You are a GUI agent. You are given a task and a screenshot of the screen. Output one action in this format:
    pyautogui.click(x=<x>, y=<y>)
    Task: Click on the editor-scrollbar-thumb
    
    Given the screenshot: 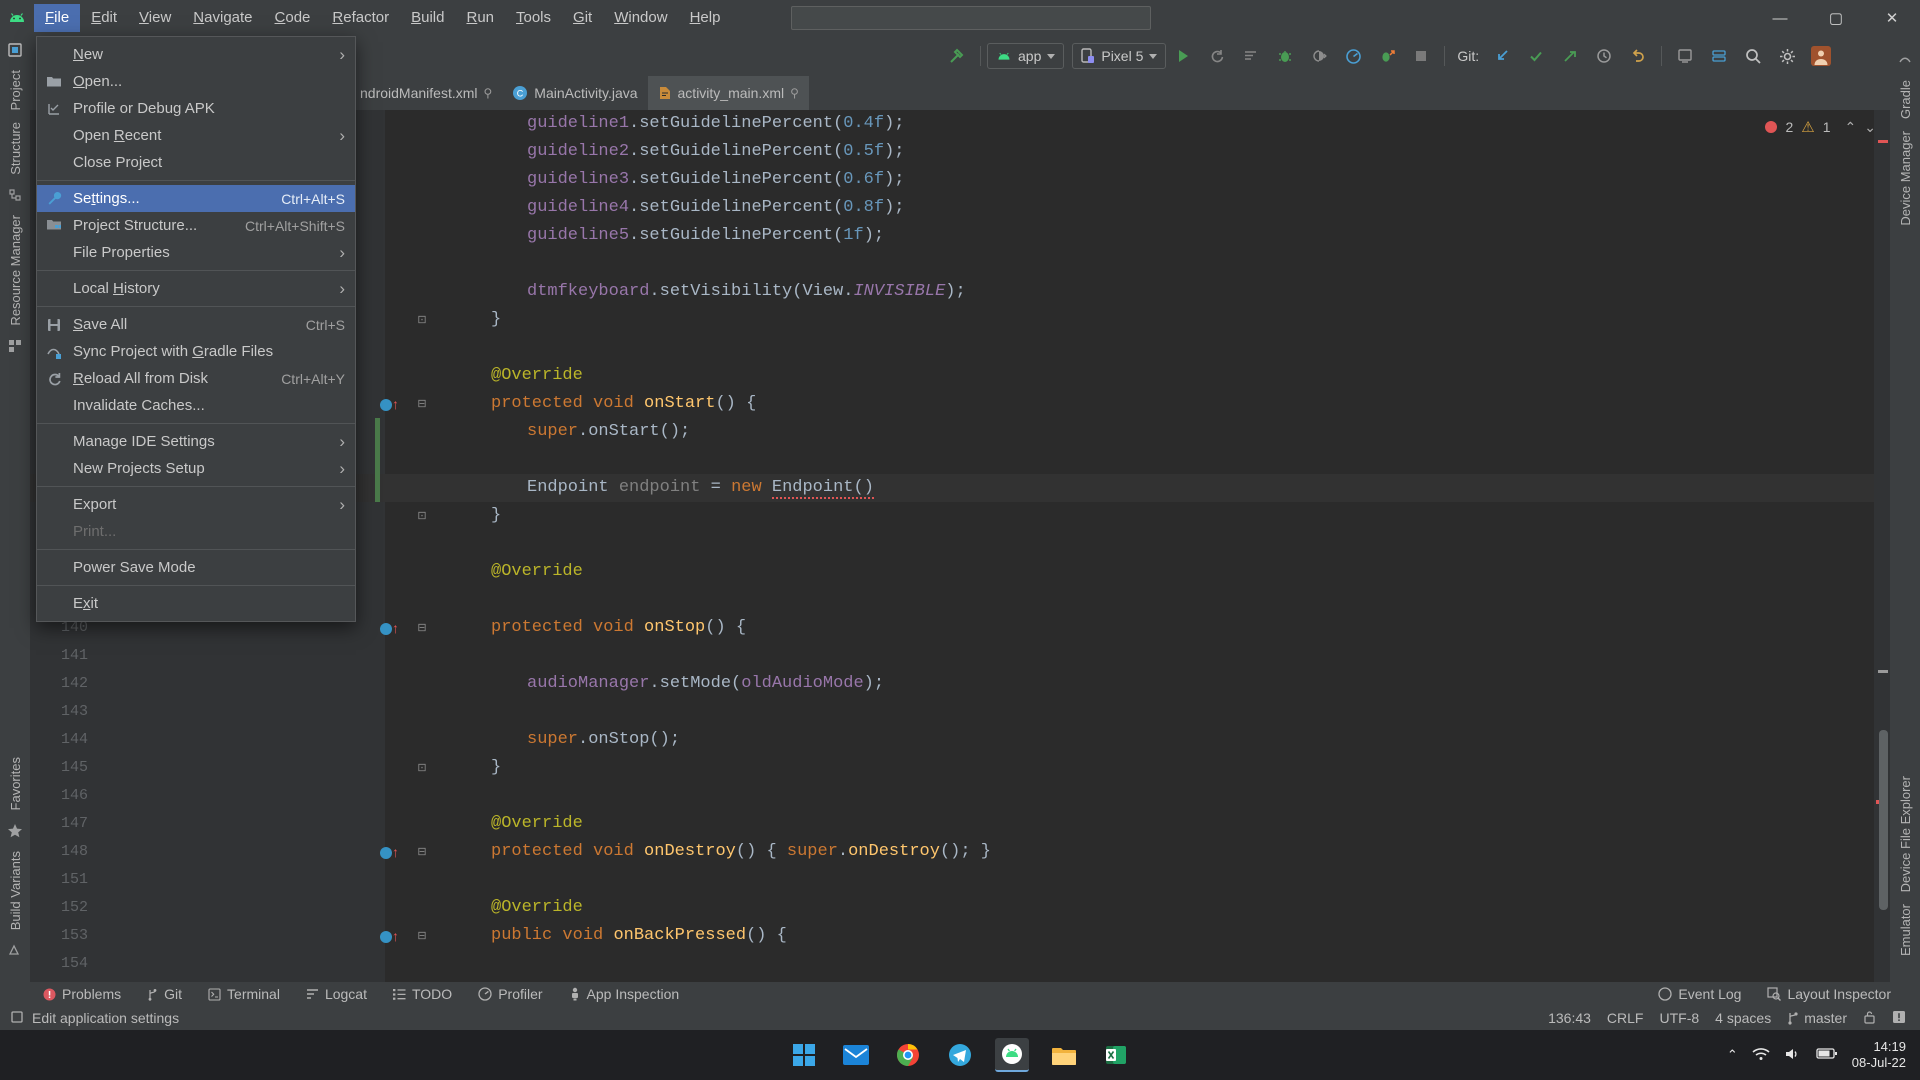 What is the action you would take?
    pyautogui.click(x=1883, y=820)
    